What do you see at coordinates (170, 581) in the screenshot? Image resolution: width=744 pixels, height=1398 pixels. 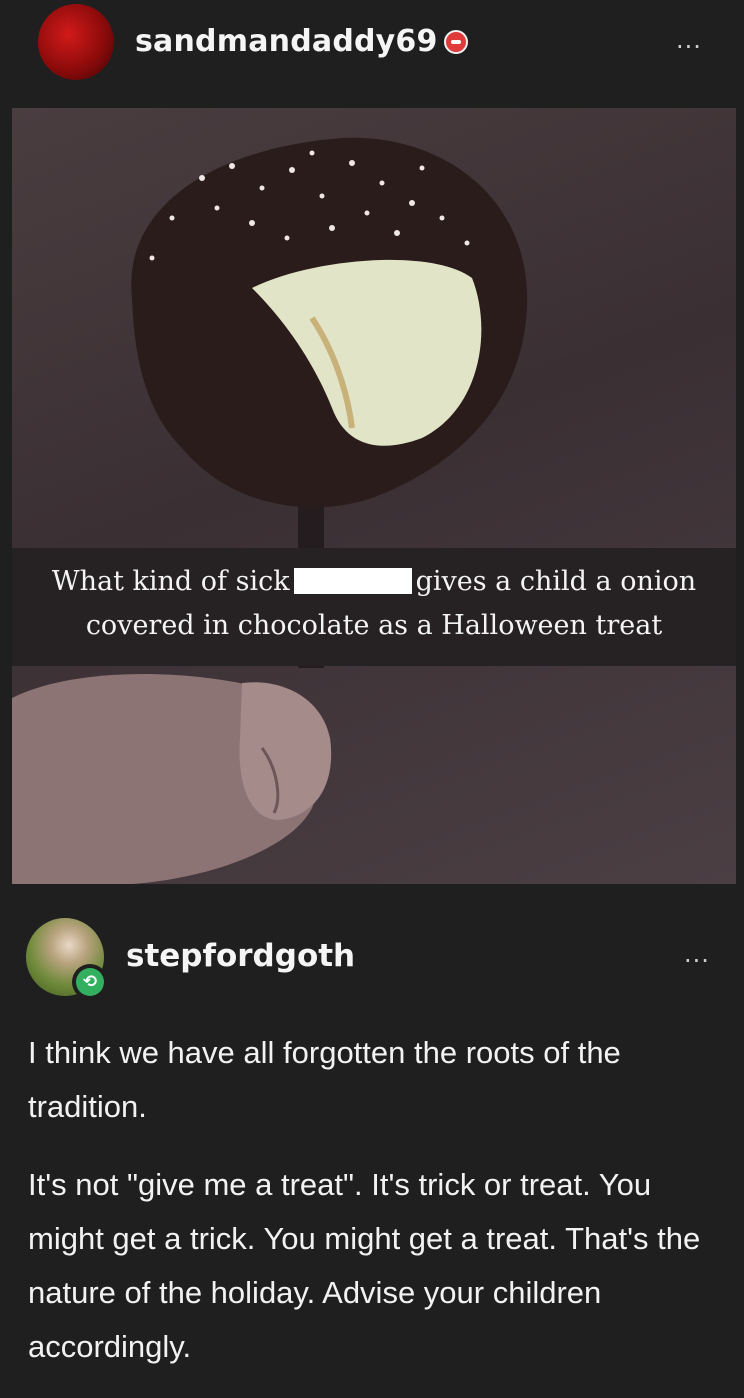 I see `caption-text-start: What kind of sick` at bounding box center [170, 581].